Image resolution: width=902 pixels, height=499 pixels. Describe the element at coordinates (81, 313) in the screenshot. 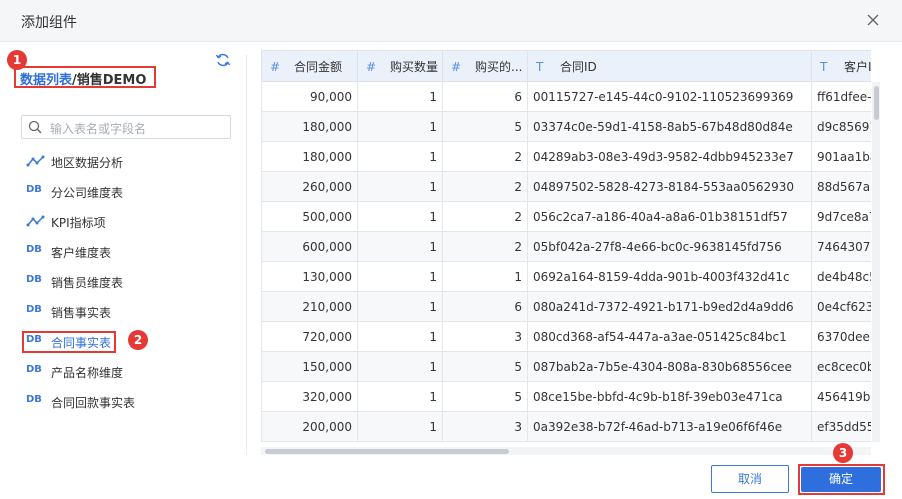

I see `tree-item-label: 销售事实表` at that location.